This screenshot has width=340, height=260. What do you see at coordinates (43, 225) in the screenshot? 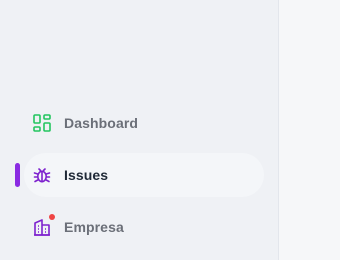
I see `building-icon` at bounding box center [43, 225].